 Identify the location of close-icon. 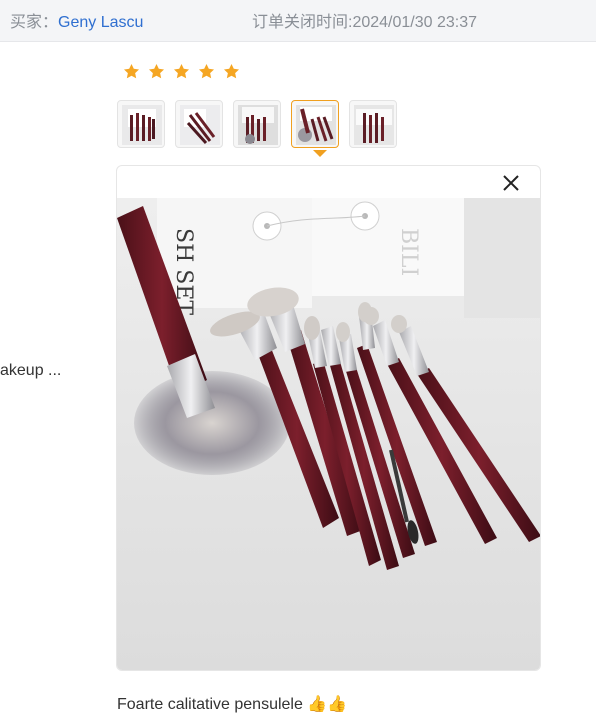
(511, 183).